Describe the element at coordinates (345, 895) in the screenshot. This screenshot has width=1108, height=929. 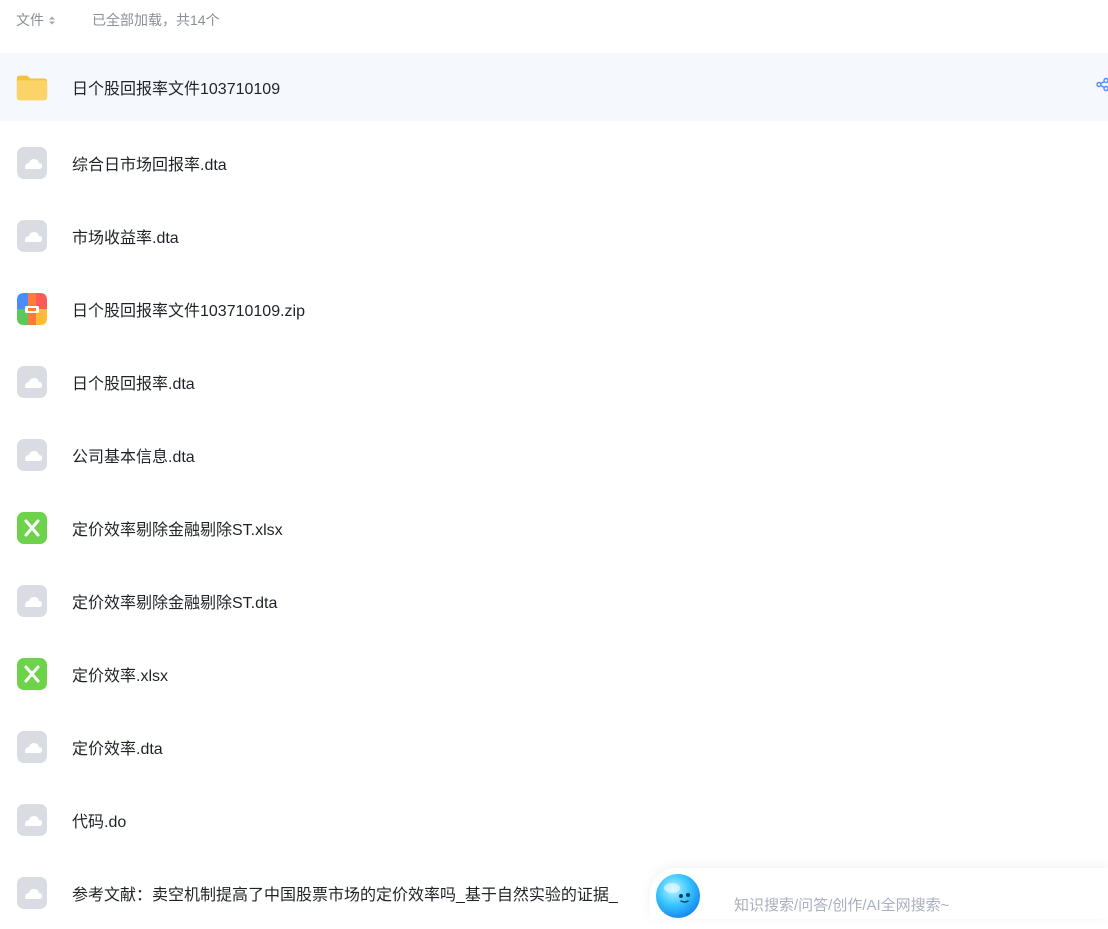
I see `file-name: 参考文献：卖空机制提高了中国股票市场的定价效率吗_基于自然实验的证据_` at that location.